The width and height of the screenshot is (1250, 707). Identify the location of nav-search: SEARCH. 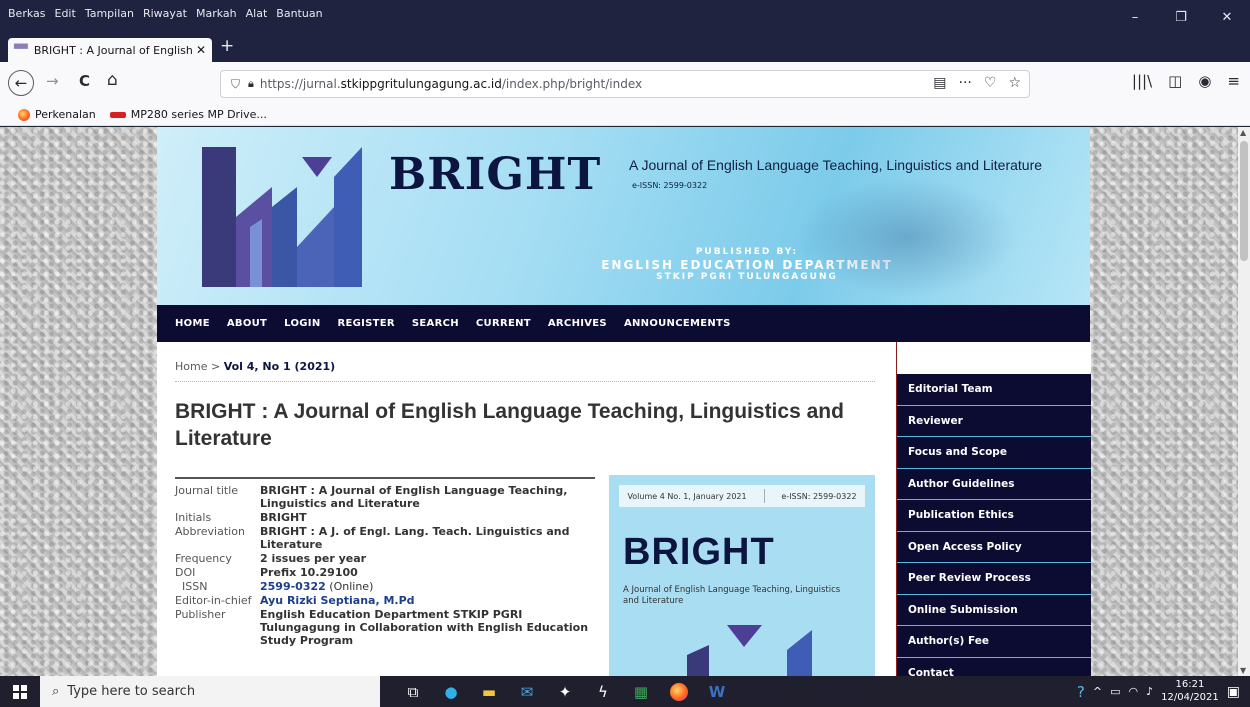
(435, 323).